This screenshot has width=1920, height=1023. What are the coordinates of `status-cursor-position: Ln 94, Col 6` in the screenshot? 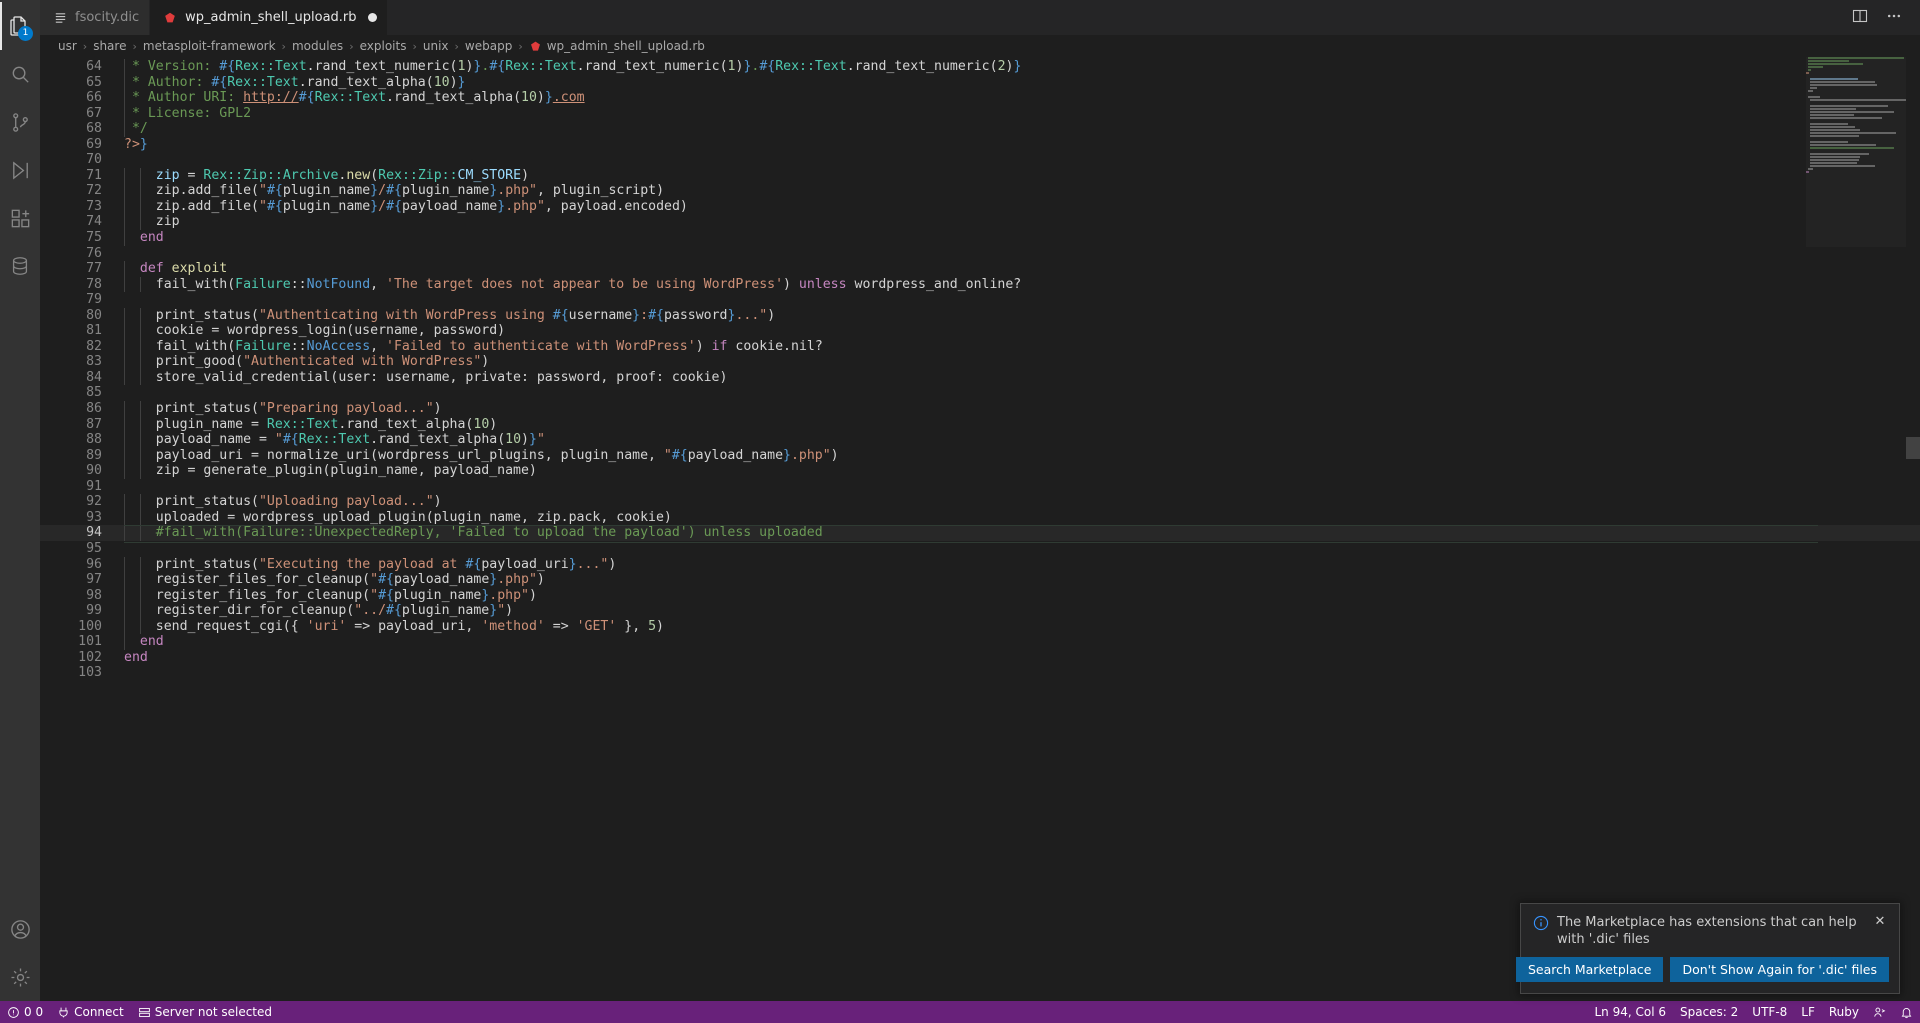 It's located at (1630, 1012).